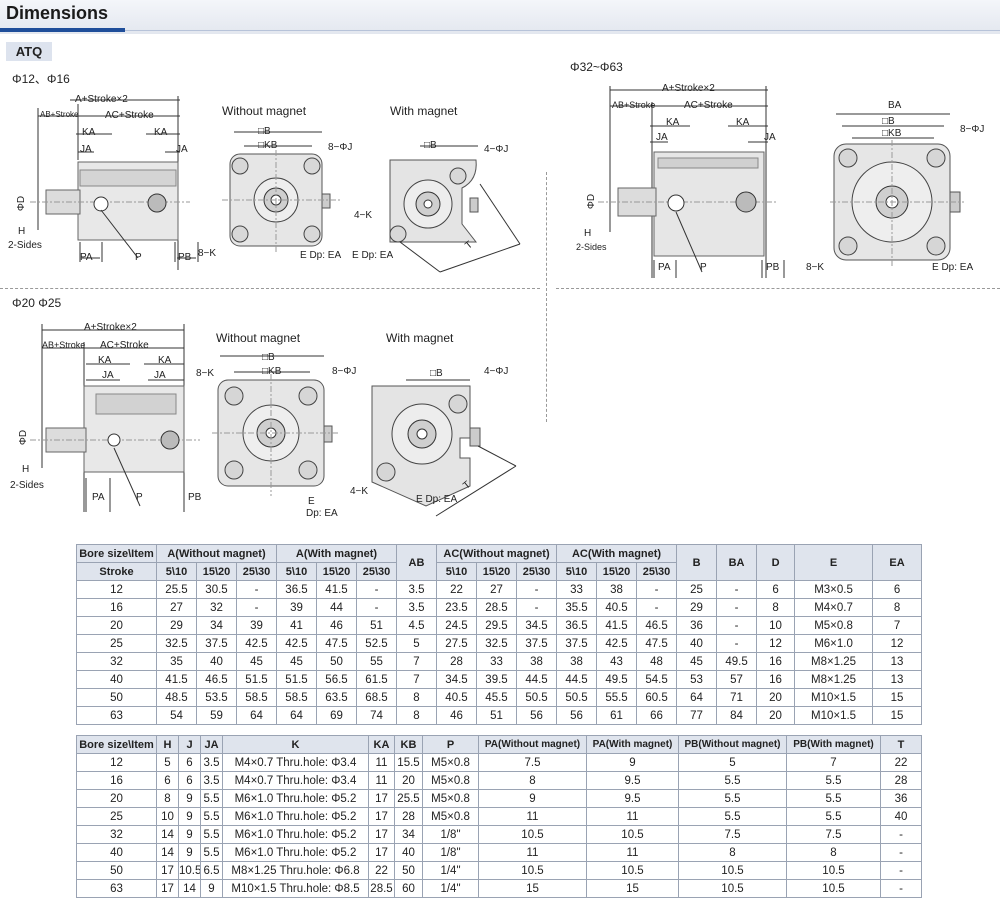 This screenshot has width=1000, height=900. Describe the element at coordinates (778, 288) in the screenshot. I see `horizontal-divider-right` at that location.